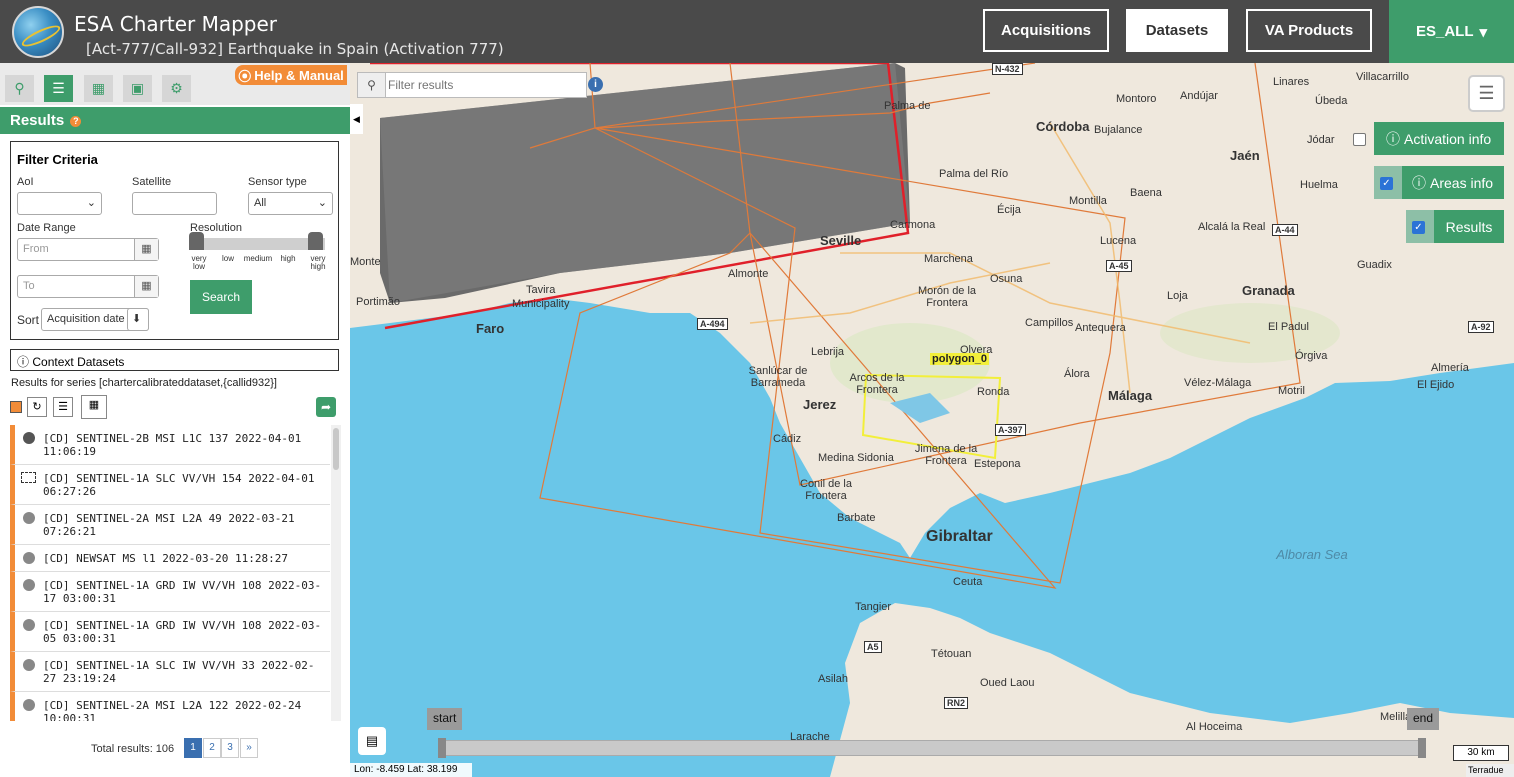 The width and height of the screenshot is (1514, 777). What do you see at coordinates (1118, 130) in the screenshot?
I see `place-label: Bujalance` at bounding box center [1118, 130].